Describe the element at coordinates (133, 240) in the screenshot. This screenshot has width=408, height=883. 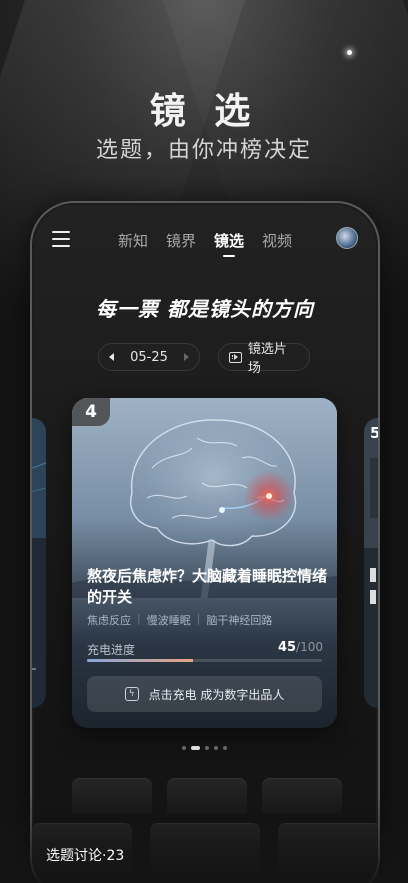
I see `tab-xinzhi: 新知` at that location.